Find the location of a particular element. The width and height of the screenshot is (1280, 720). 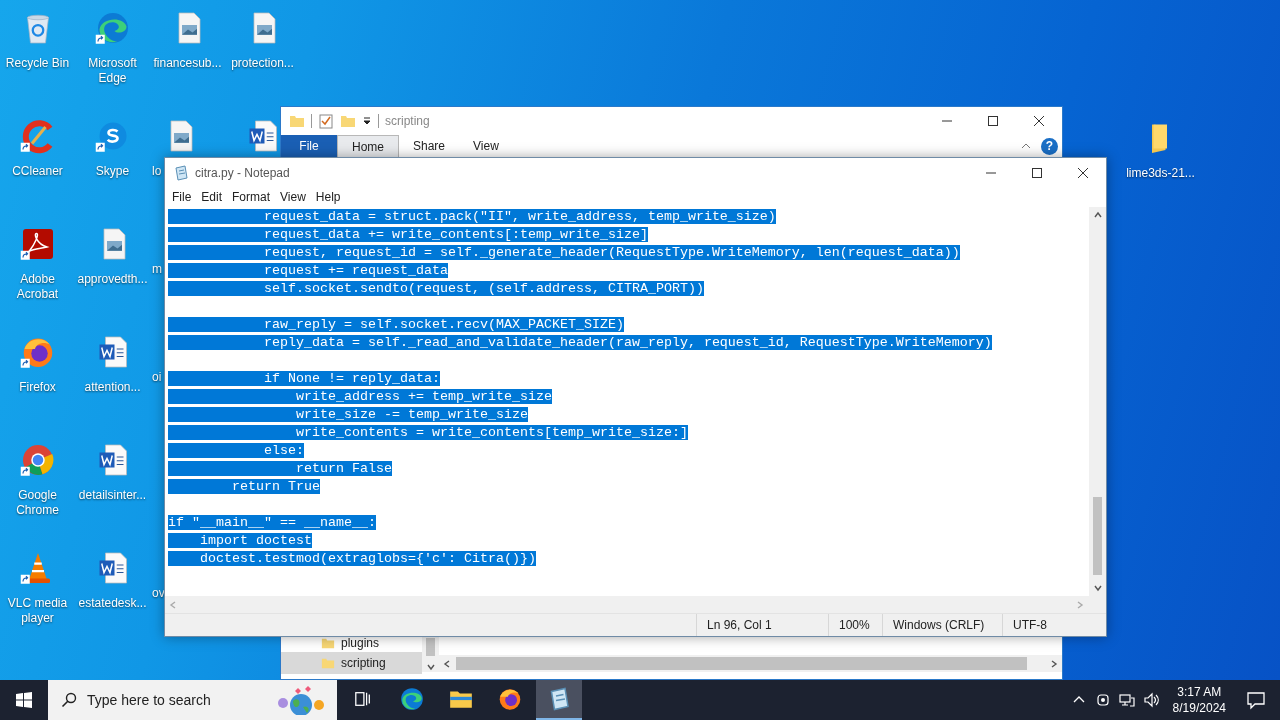

icon-label: Google Chrome is located at coordinates (37, 503).